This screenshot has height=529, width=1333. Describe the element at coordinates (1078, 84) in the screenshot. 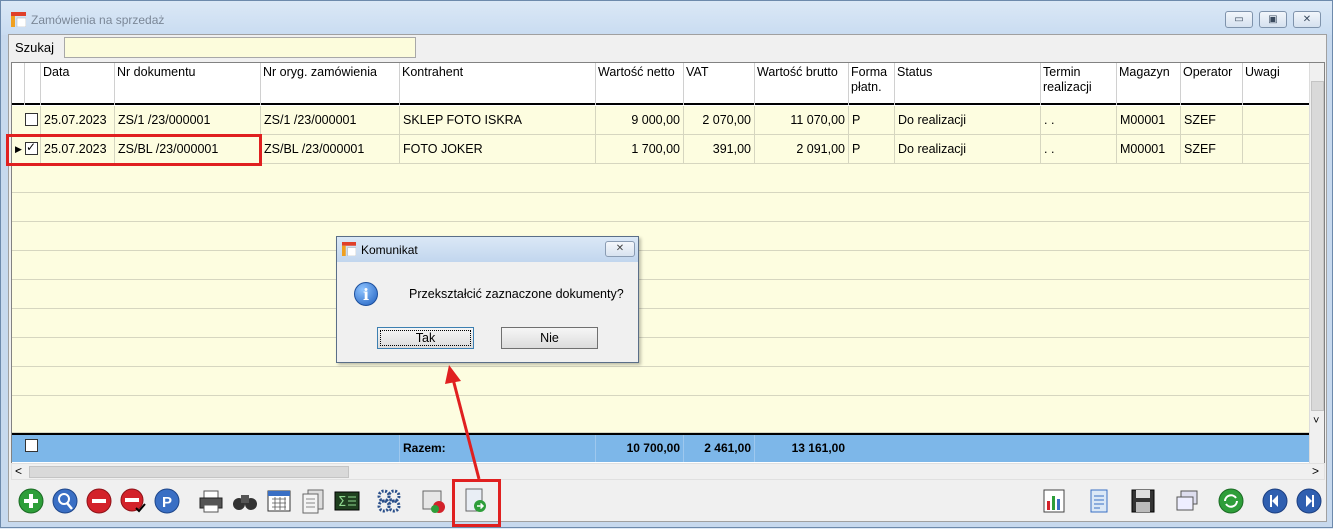

I see `header-termin: Termin realizacji` at that location.